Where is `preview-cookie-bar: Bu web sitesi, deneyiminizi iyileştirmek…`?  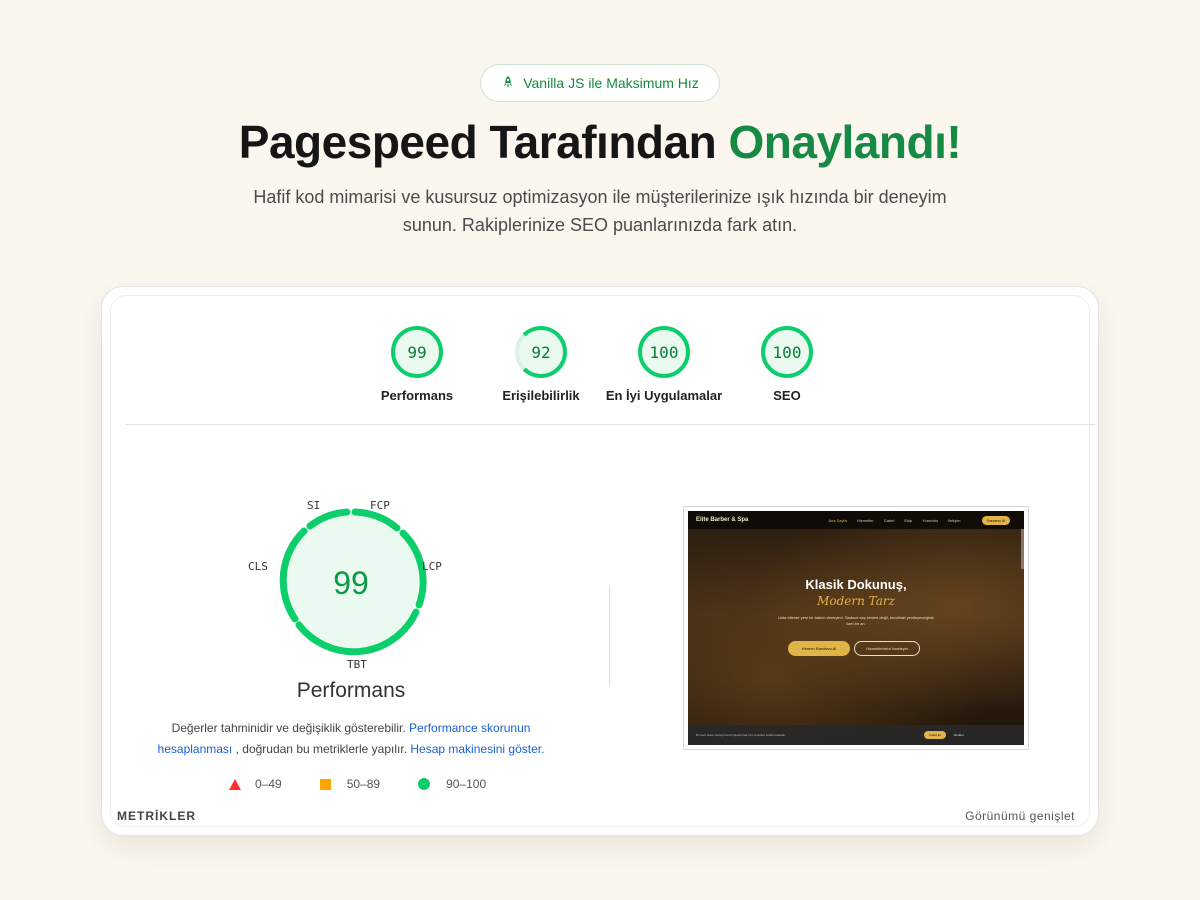
preview-cookie-bar: Bu web sitesi, deneyiminizi iyileştirmek… is located at coordinates (856, 735).